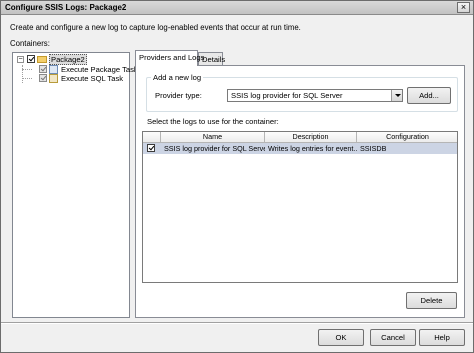  I want to click on tab-label: Providers and Logs, so click(172, 57).